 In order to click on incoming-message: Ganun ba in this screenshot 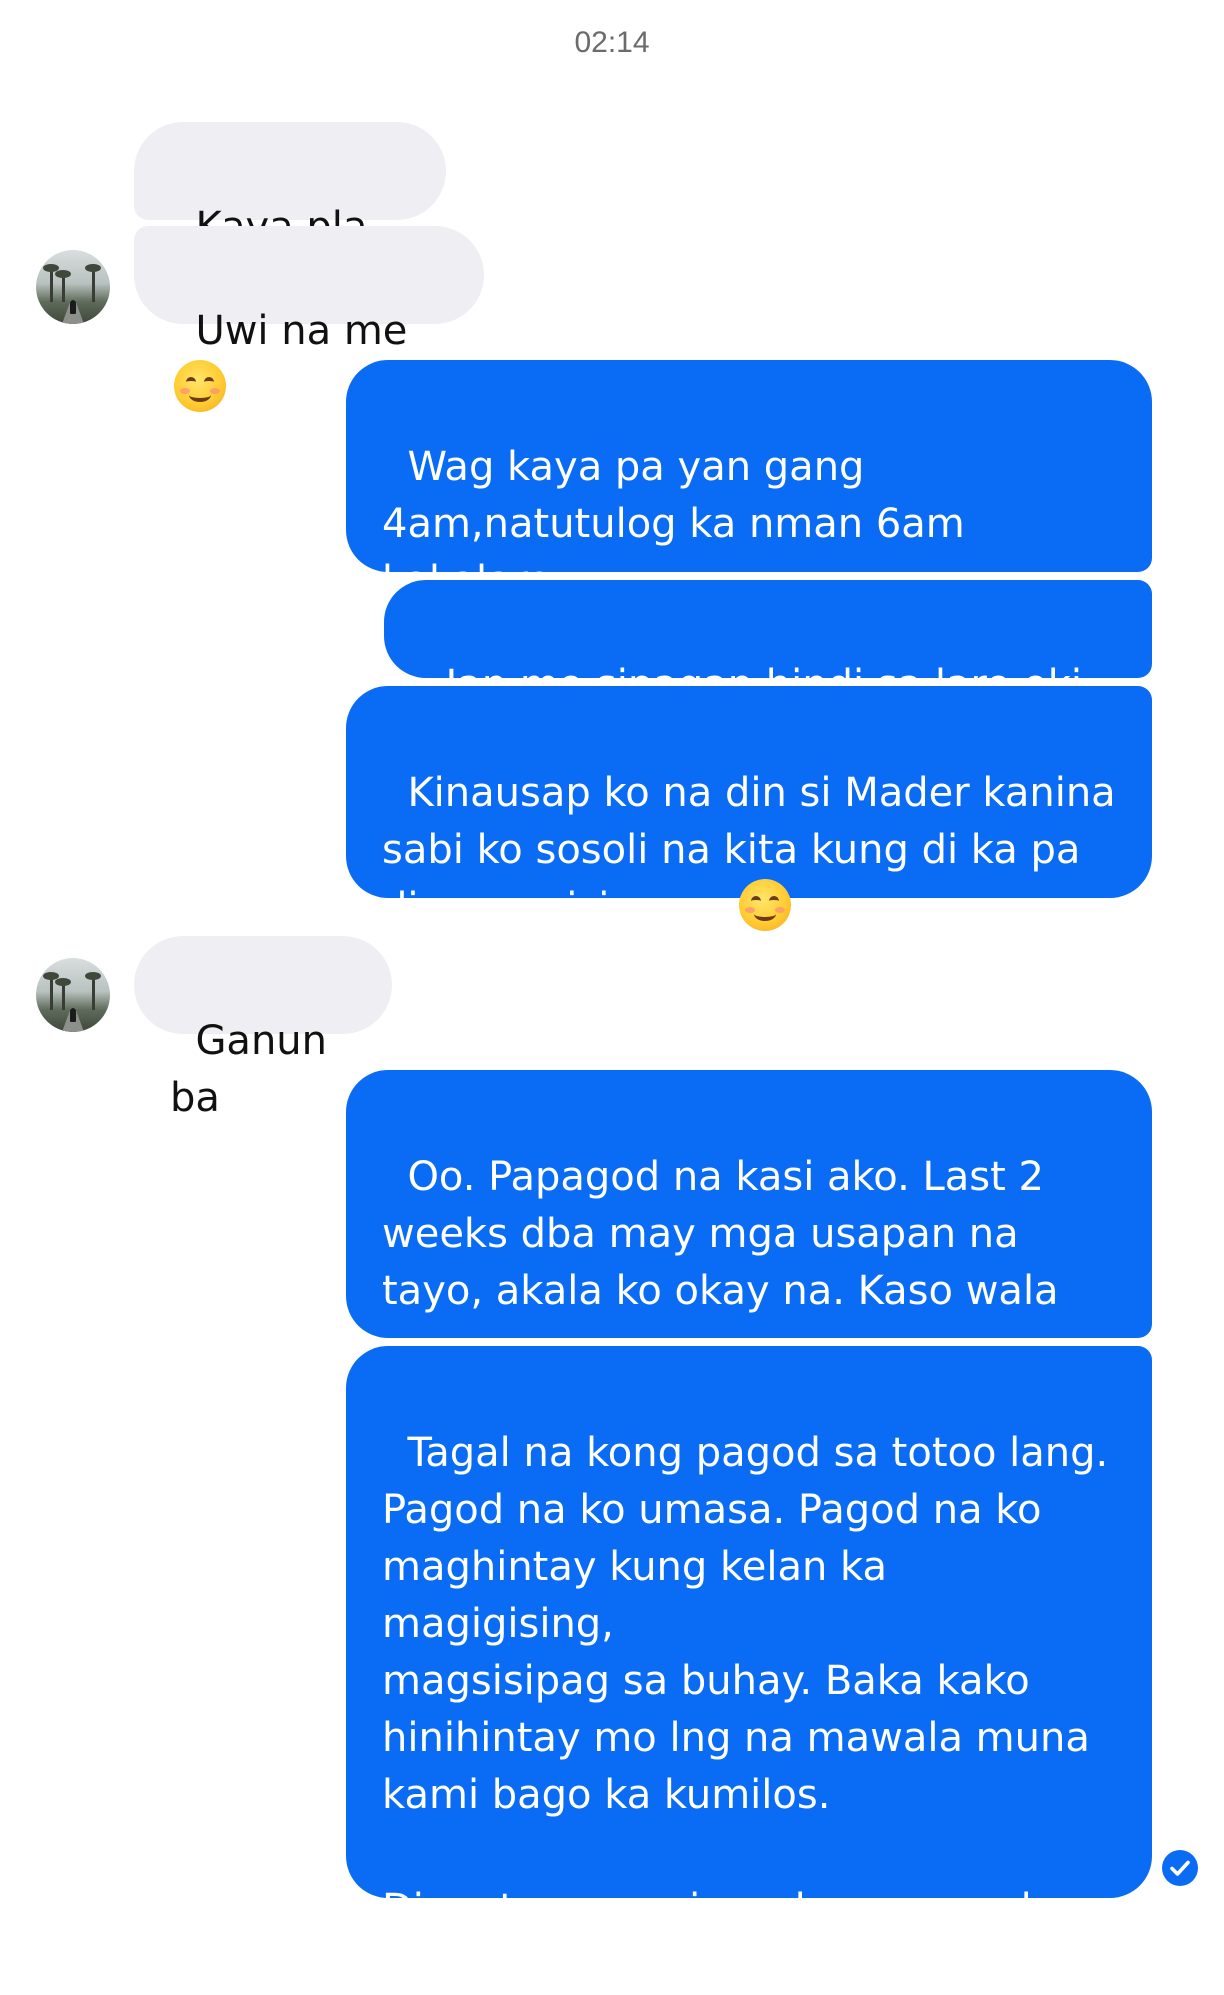, I will do `click(263, 1028)`.